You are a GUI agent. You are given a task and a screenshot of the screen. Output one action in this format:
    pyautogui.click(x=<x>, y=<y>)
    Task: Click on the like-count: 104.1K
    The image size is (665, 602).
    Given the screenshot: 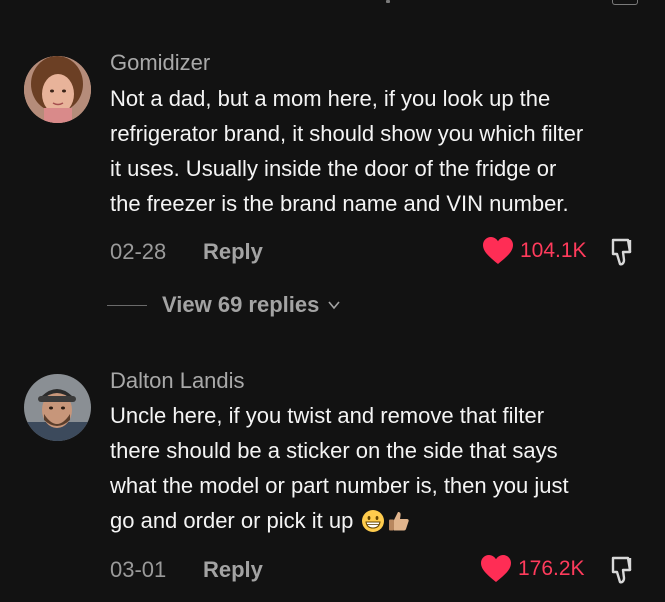 What is the action you would take?
    pyautogui.click(x=553, y=250)
    